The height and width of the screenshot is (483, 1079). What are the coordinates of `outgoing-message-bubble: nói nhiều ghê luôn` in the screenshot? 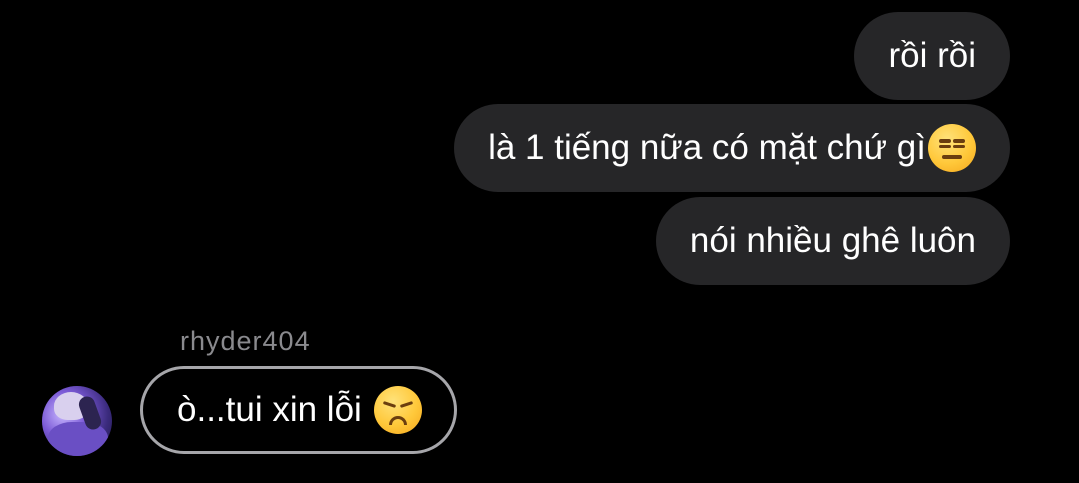 It's located at (832, 241).